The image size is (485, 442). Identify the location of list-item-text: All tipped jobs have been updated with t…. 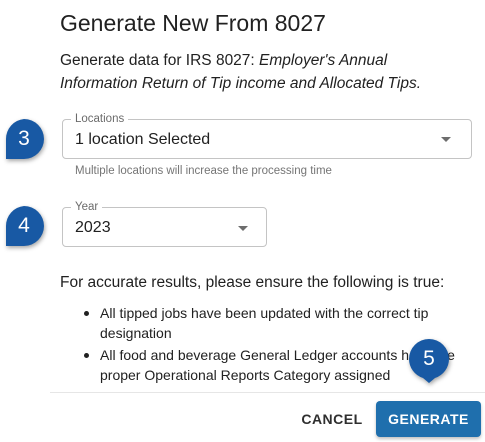
(264, 323).